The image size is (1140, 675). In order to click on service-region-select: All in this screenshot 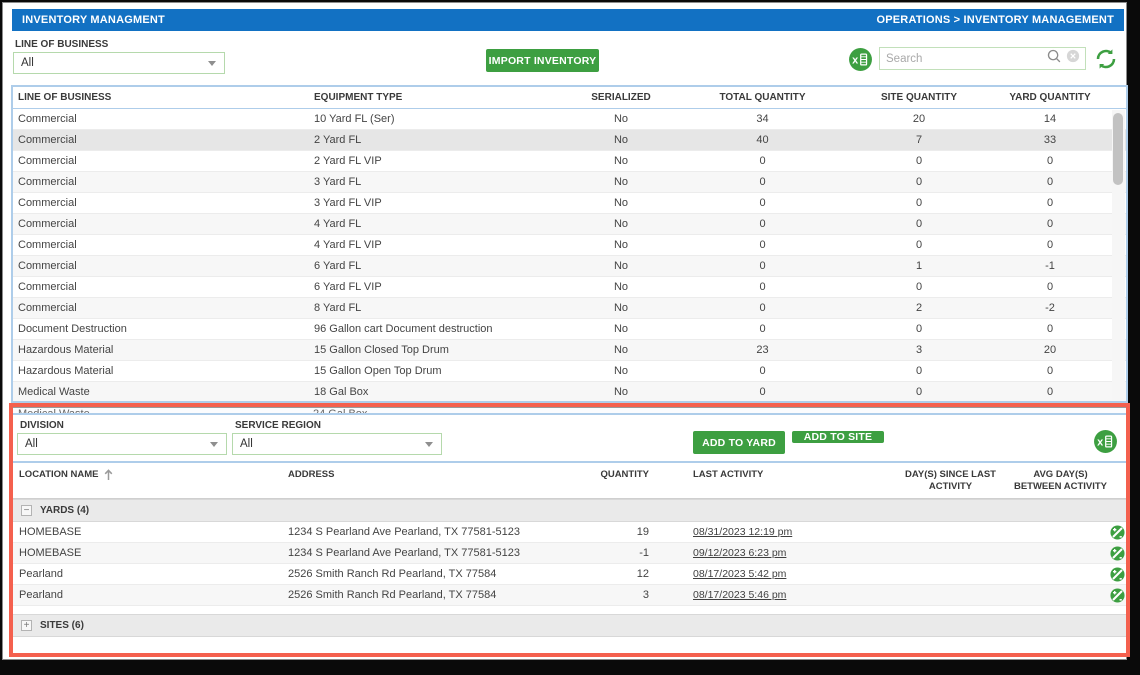, I will do `click(337, 444)`.